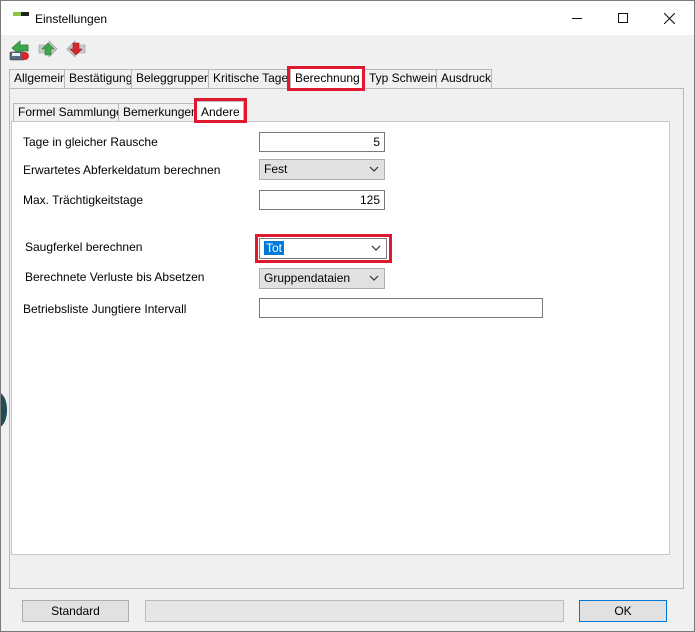 The height and width of the screenshot is (632, 695). Describe the element at coordinates (276, 169) in the screenshot. I see `abferkeldatum-value: Fest` at that location.